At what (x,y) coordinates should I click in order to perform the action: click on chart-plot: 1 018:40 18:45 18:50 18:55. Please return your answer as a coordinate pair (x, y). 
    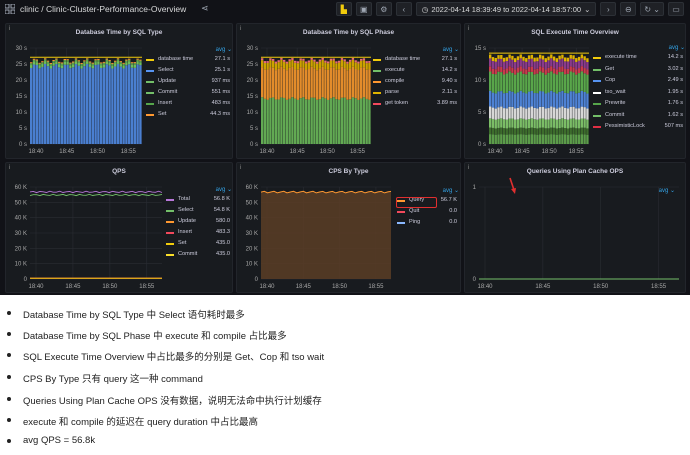
    Looking at the image, I should click on (576, 237).